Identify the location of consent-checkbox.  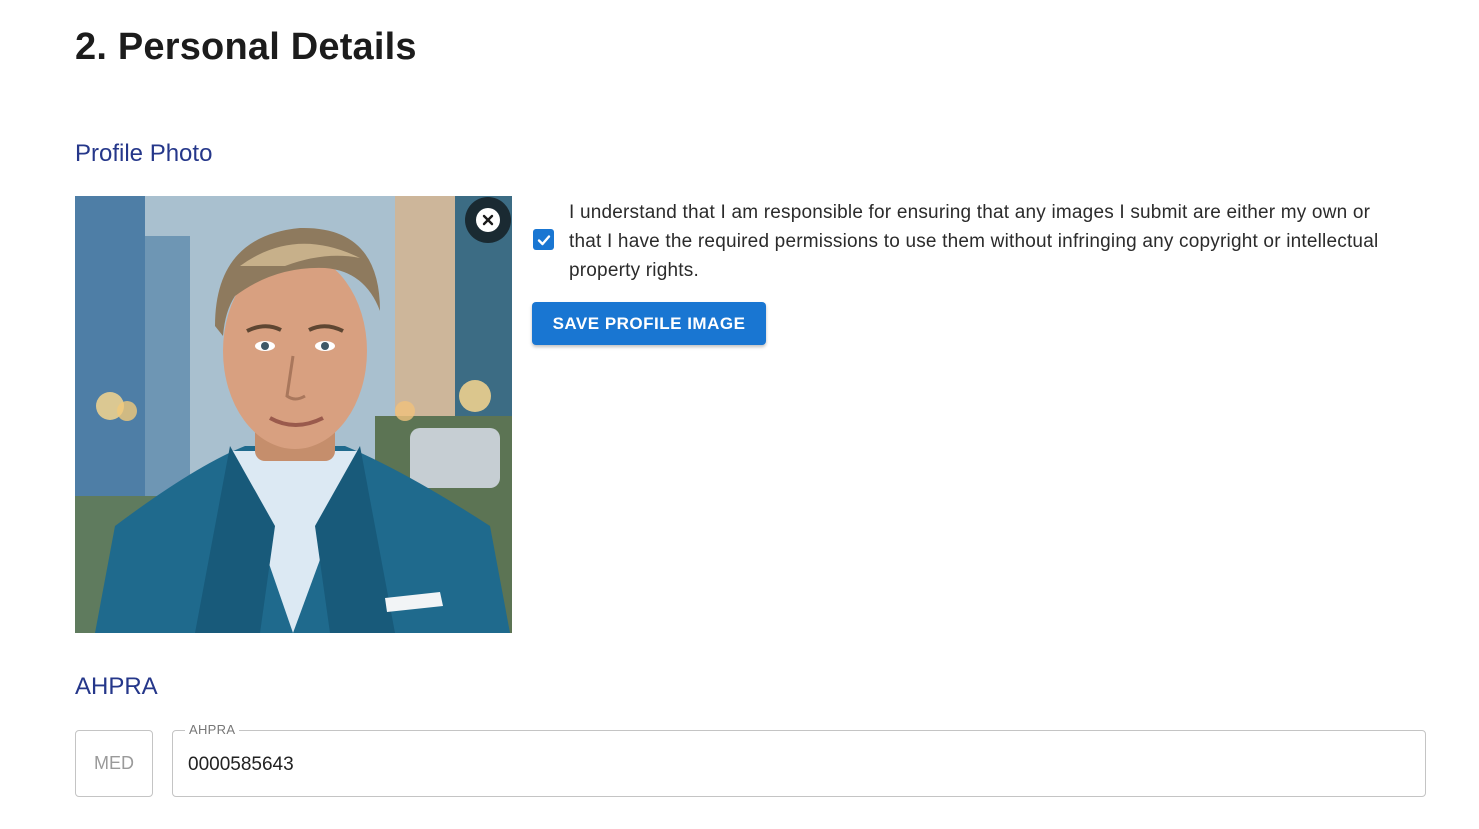
(543, 239).